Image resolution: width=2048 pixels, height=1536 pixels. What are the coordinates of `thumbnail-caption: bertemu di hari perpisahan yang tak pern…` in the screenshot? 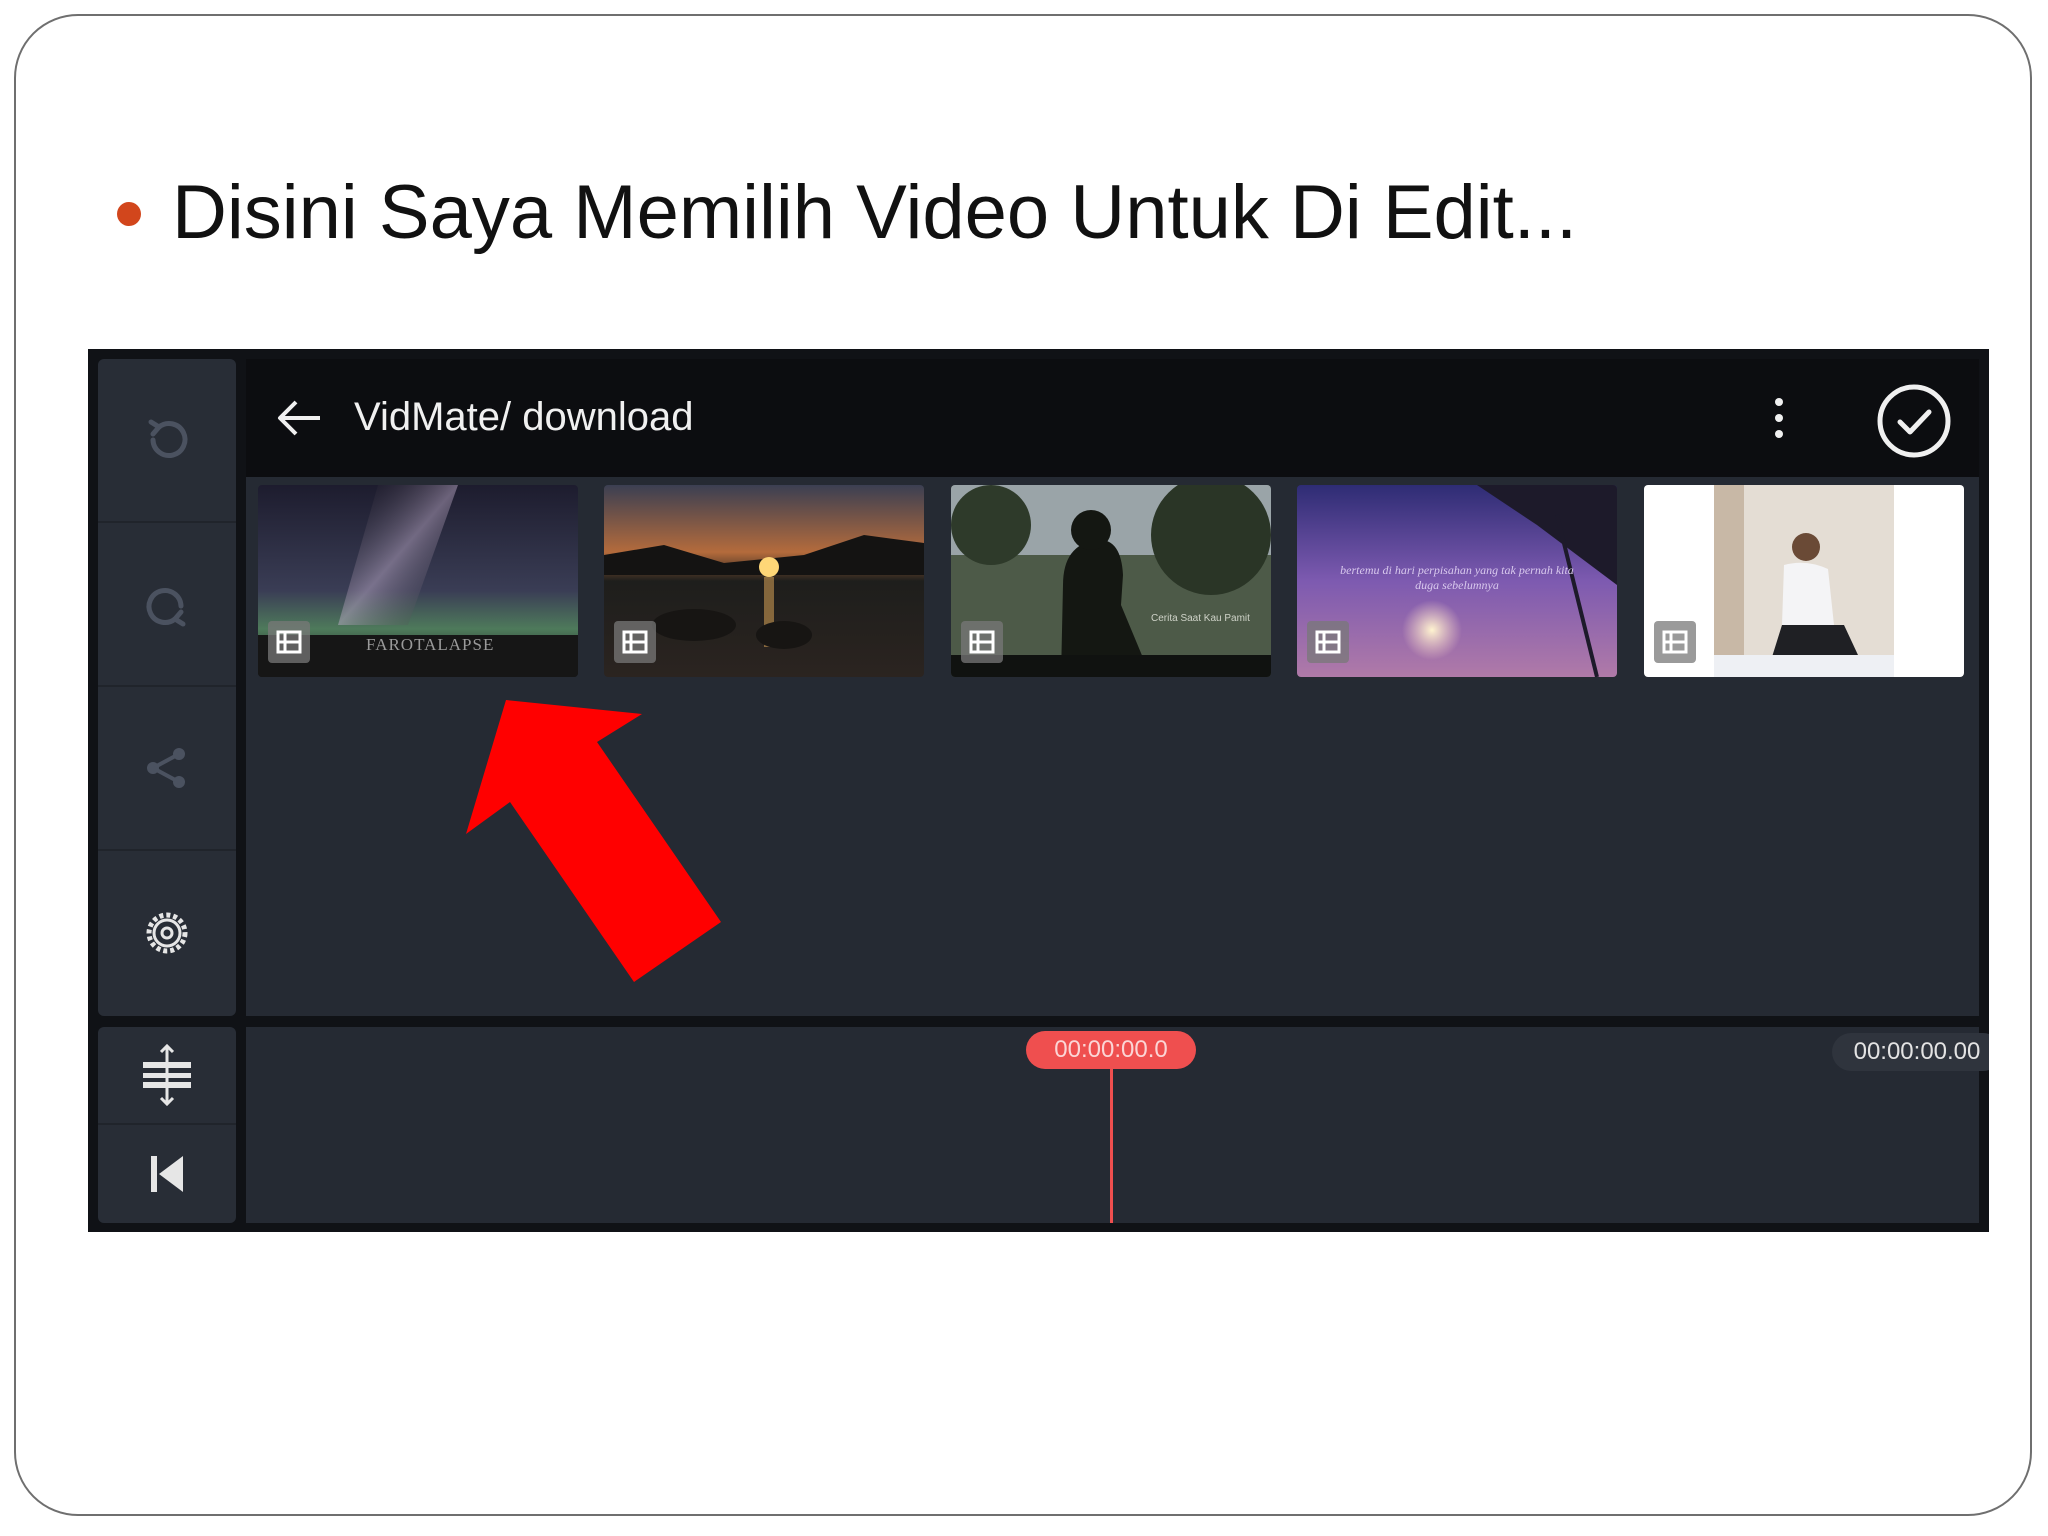 It's located at (1457, 577).